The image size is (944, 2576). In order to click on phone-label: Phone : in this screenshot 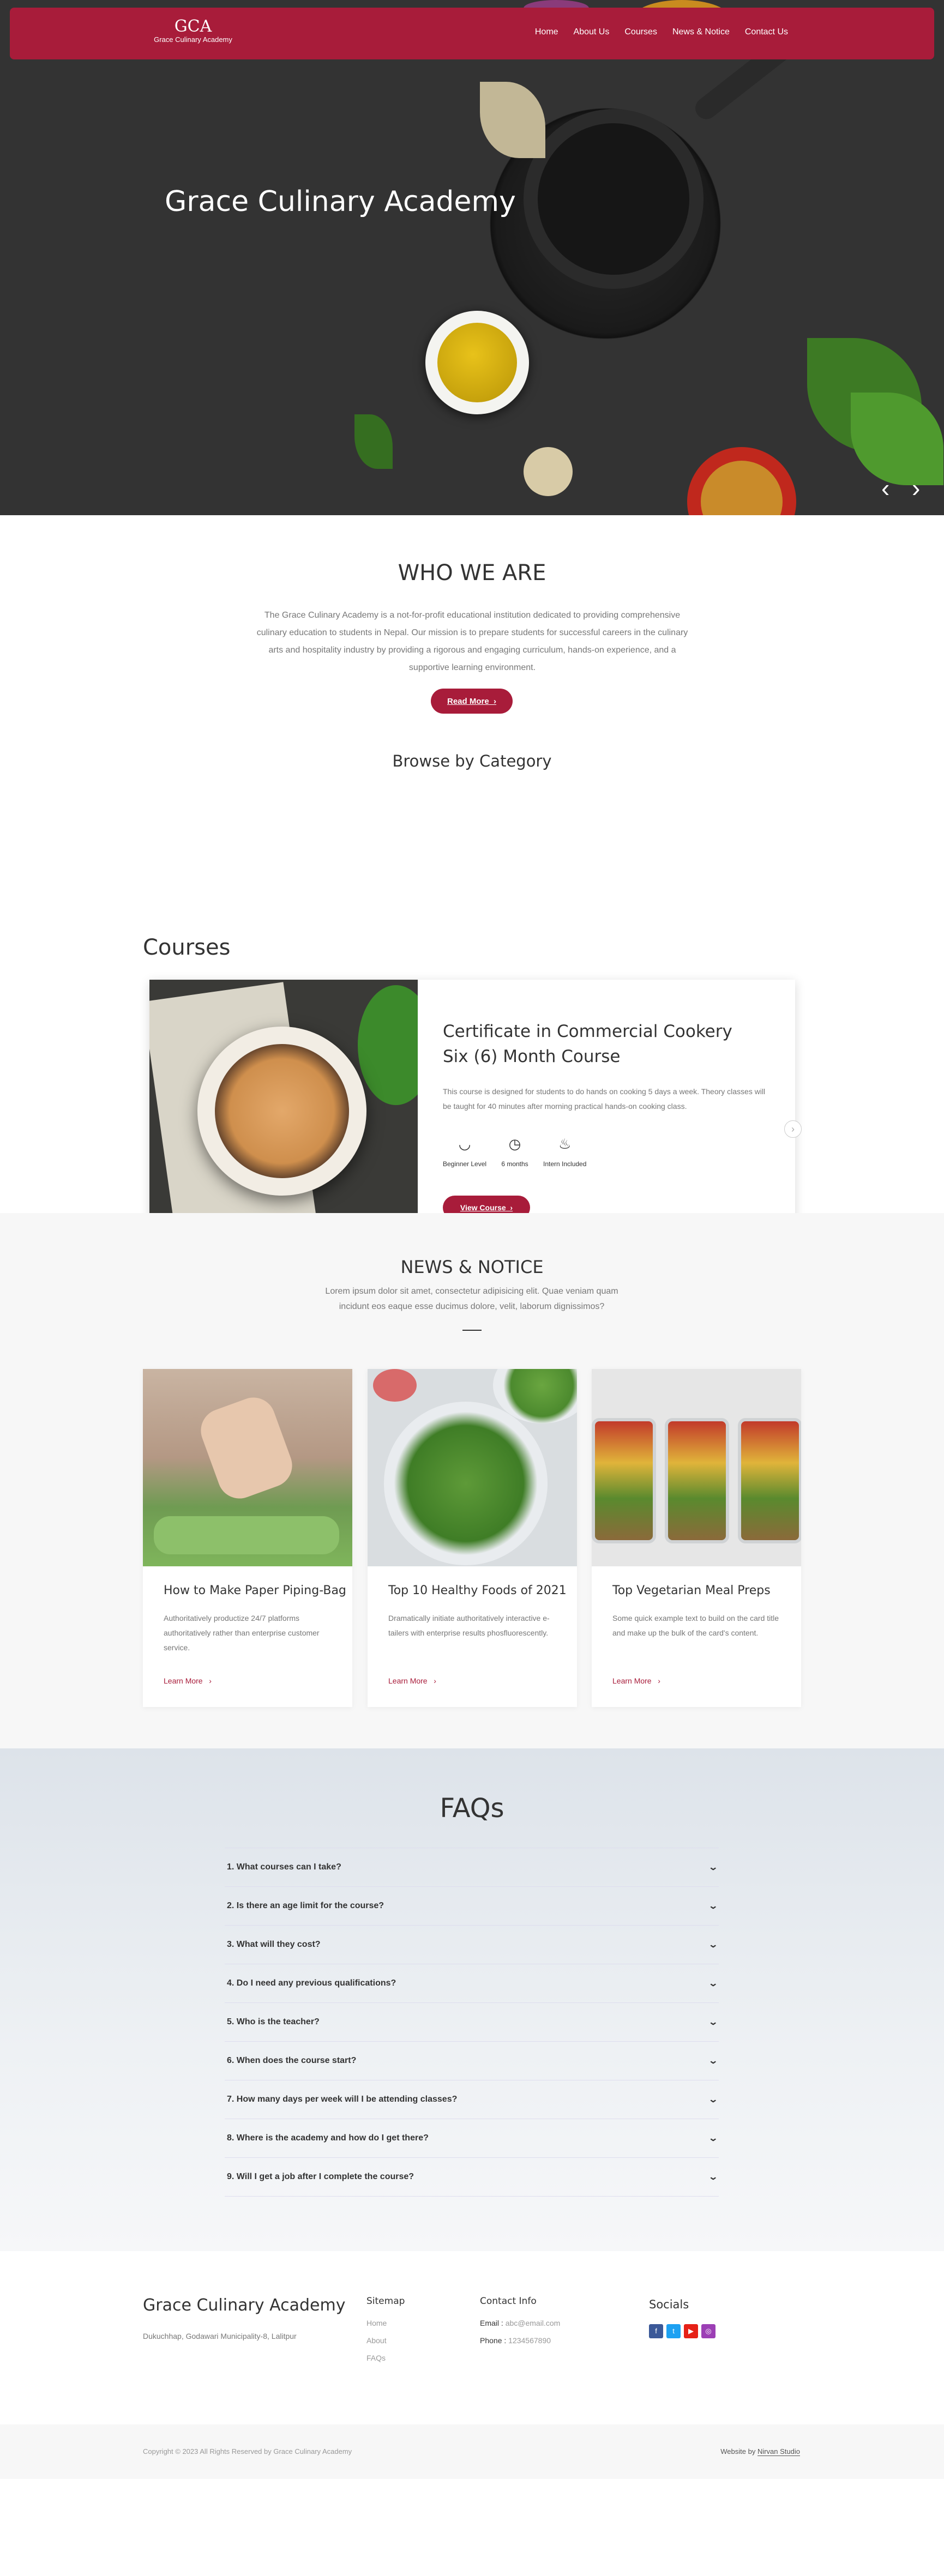, I will do `click(494, 2341)`.